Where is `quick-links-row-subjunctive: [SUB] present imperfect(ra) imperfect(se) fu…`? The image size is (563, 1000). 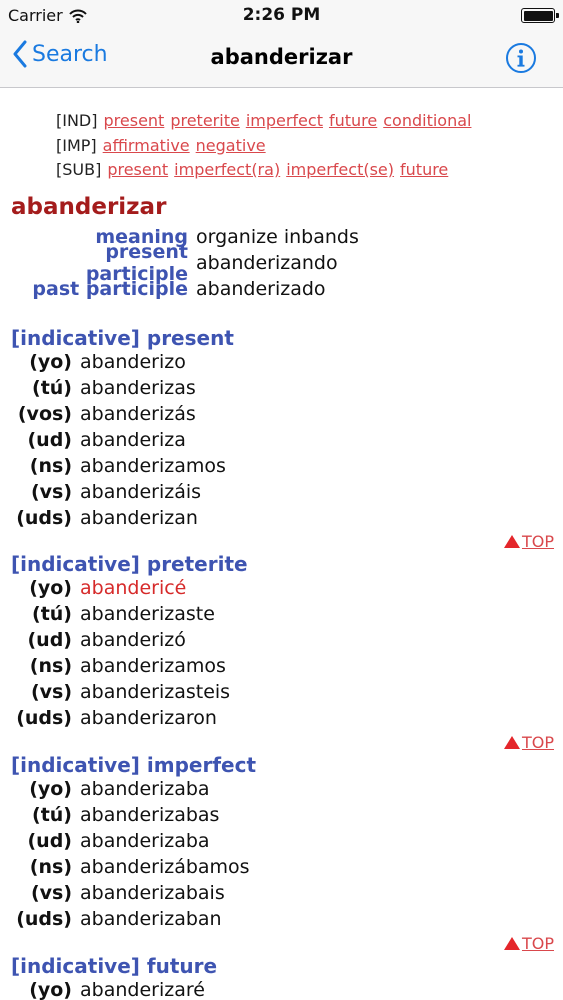 quick-links-row-subjunctive: [SUB] present imperfect(ra) imperfect(se) fu… is located at coordinates (266, 170).